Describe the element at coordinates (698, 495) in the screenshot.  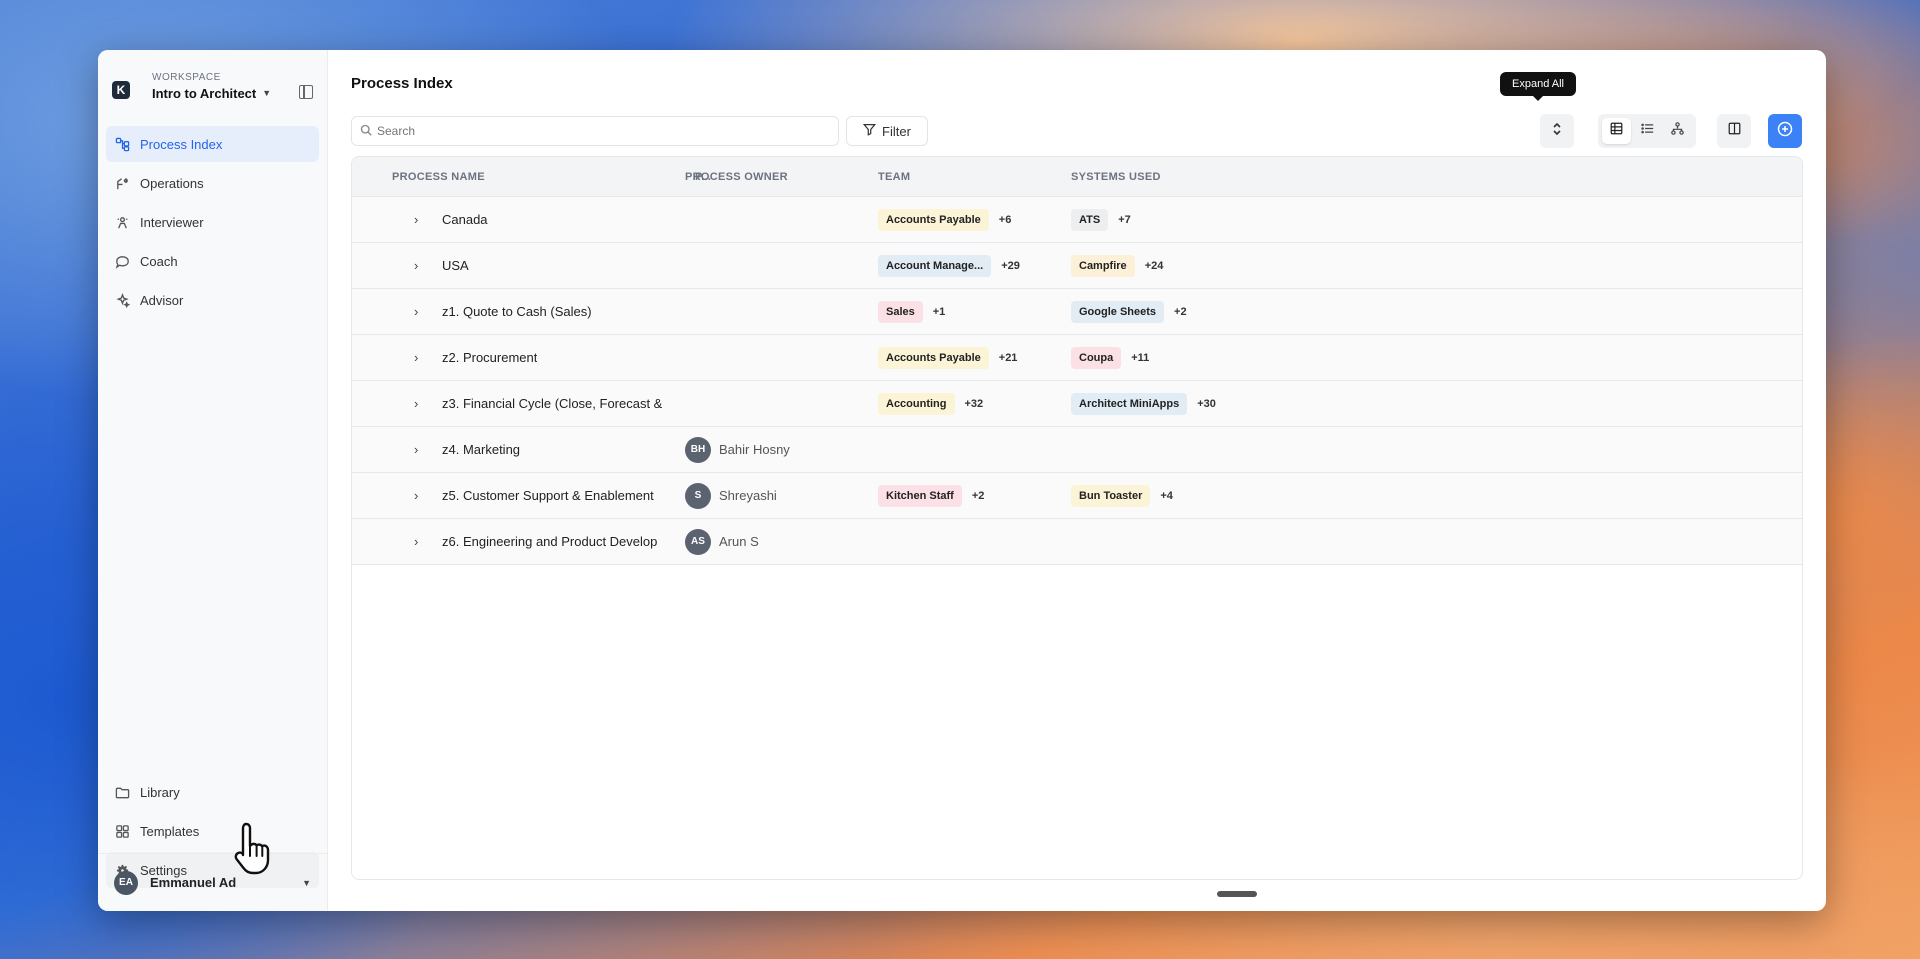
I see `owner-avatar: S` at that location.